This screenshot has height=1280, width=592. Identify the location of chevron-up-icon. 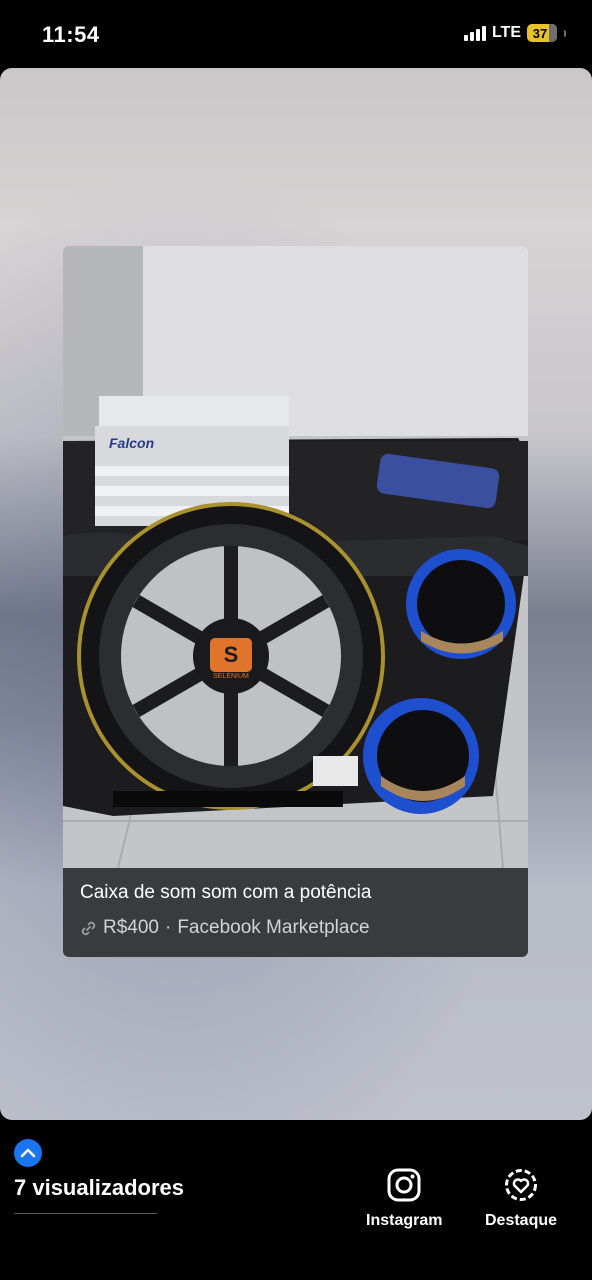
(28, 1153).